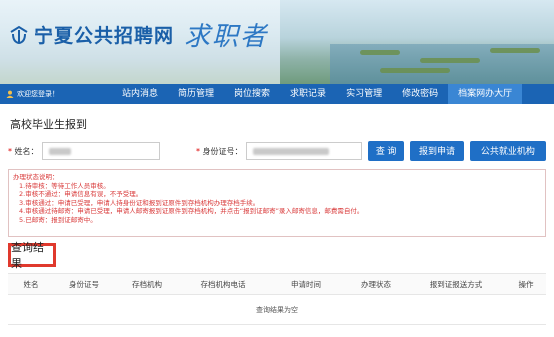  What do you see at coordinates (306, 284) in the screenshot?
I see `column-header: 申请时间` at bounding box center [306, 284].